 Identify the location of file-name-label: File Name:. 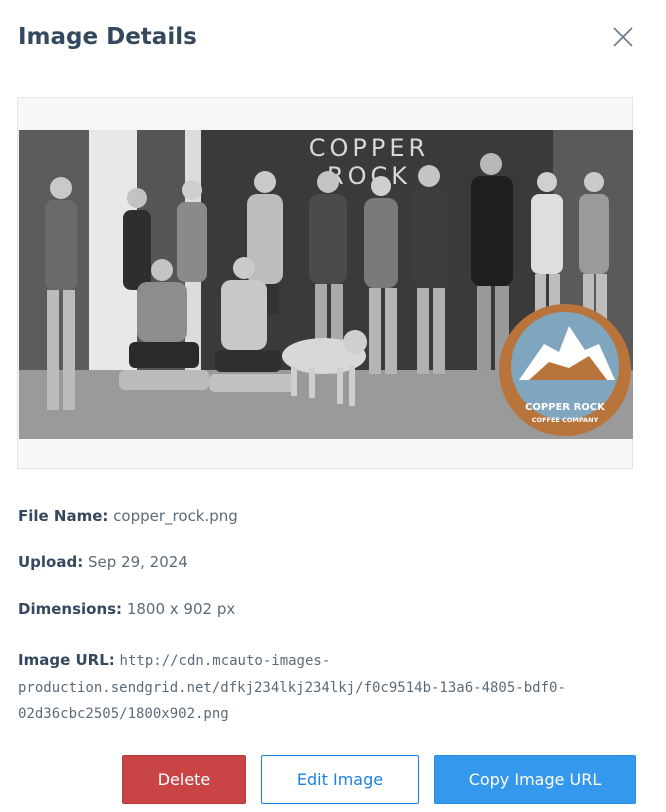
(63, 516).